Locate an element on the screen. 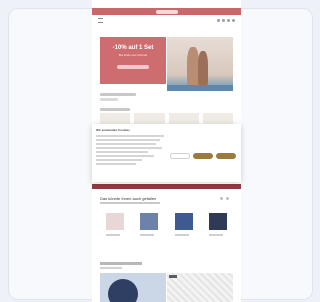 Image resolution: width=320 pixels, height=302 pixels. hero-title: -10% auf 1 Set is located at coordinates (133, 48).